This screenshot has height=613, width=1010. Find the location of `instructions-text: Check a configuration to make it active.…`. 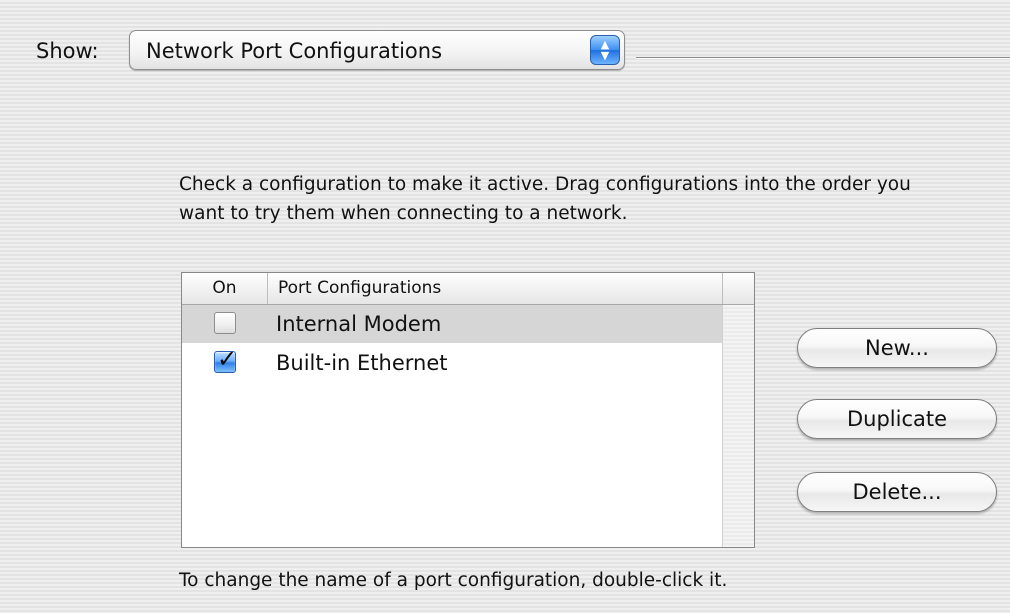

instructions-text: Check a configuration to make it active.… is located at coordinates (545, 199).